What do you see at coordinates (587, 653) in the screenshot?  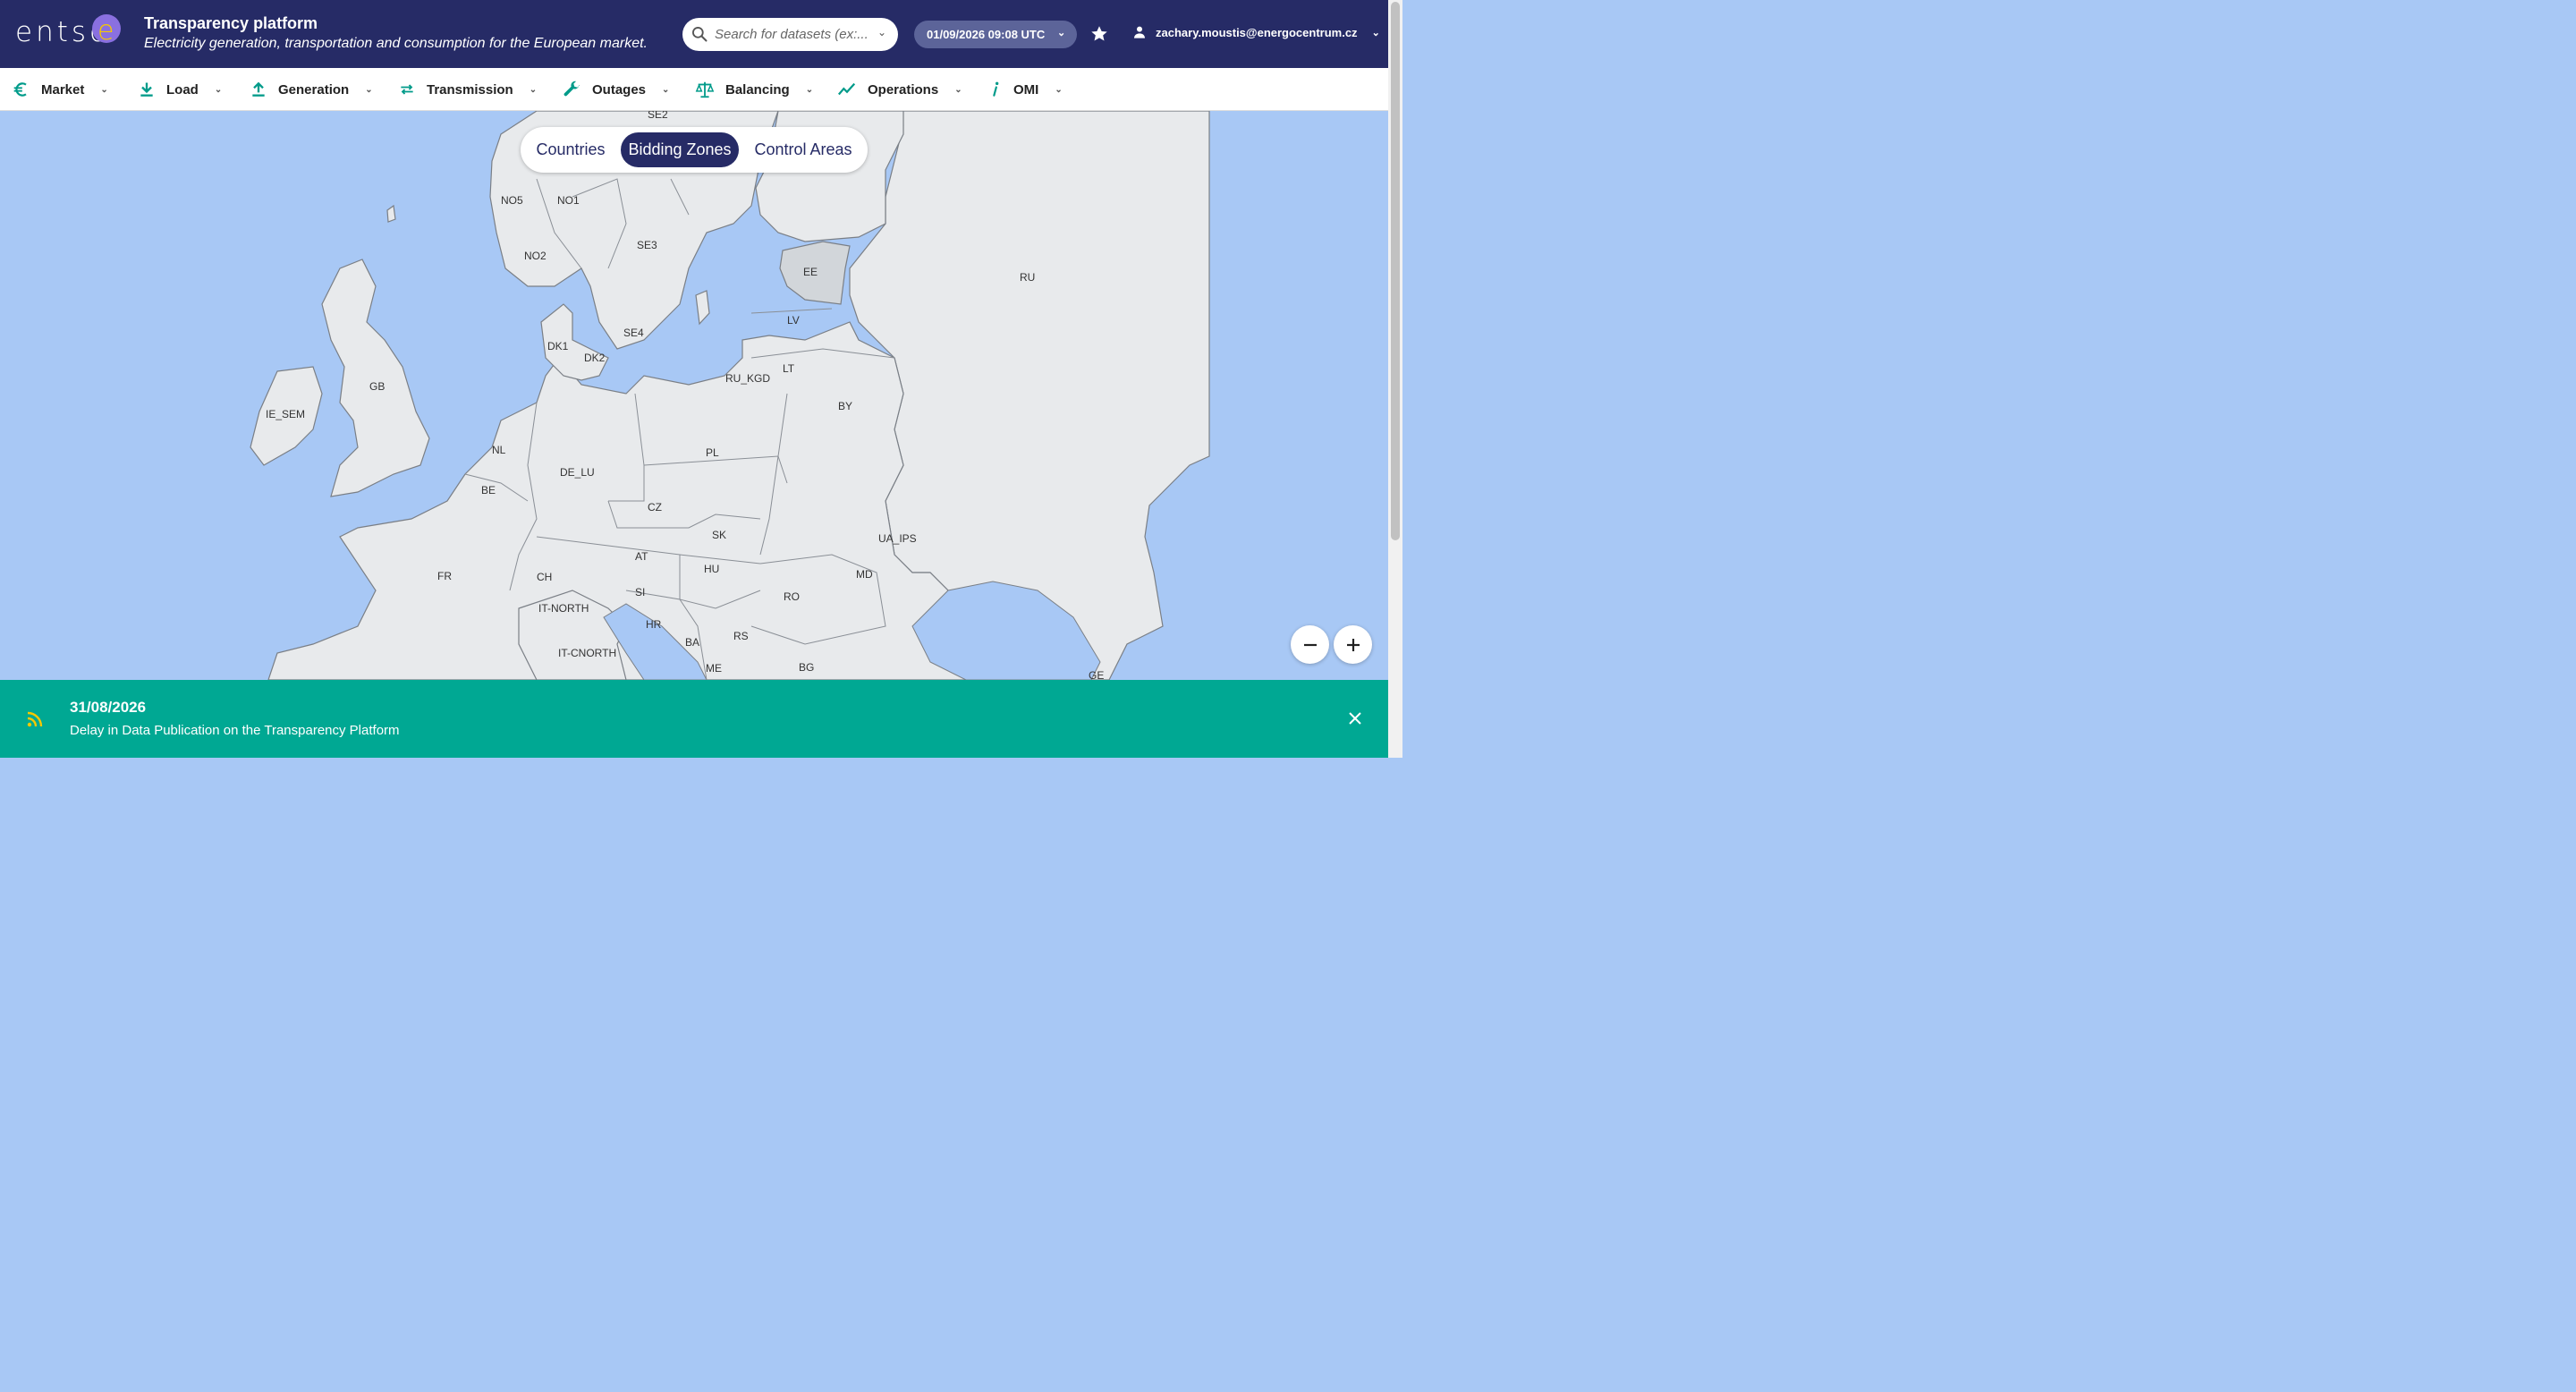 I see `zone-label-it-cnorth: IT-CNORTH` at bounding box center [587, 653].